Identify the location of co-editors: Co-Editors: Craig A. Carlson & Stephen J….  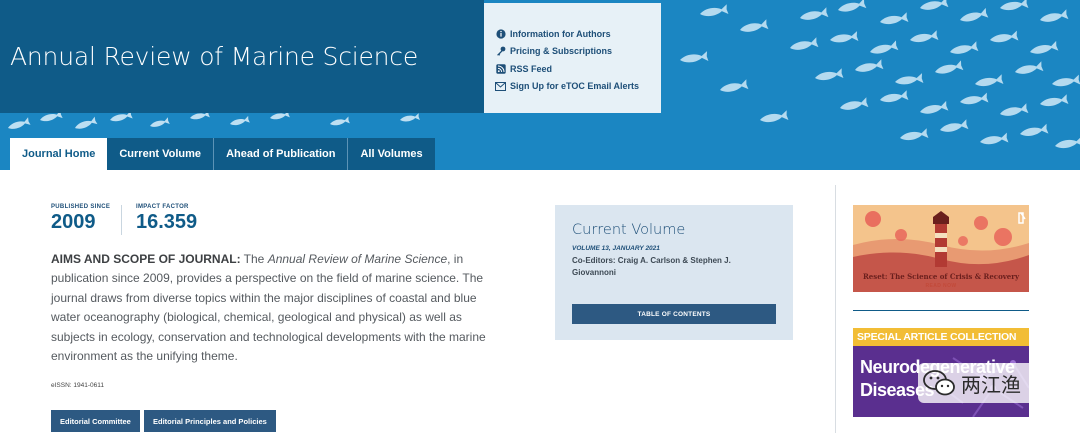
(651, 266).